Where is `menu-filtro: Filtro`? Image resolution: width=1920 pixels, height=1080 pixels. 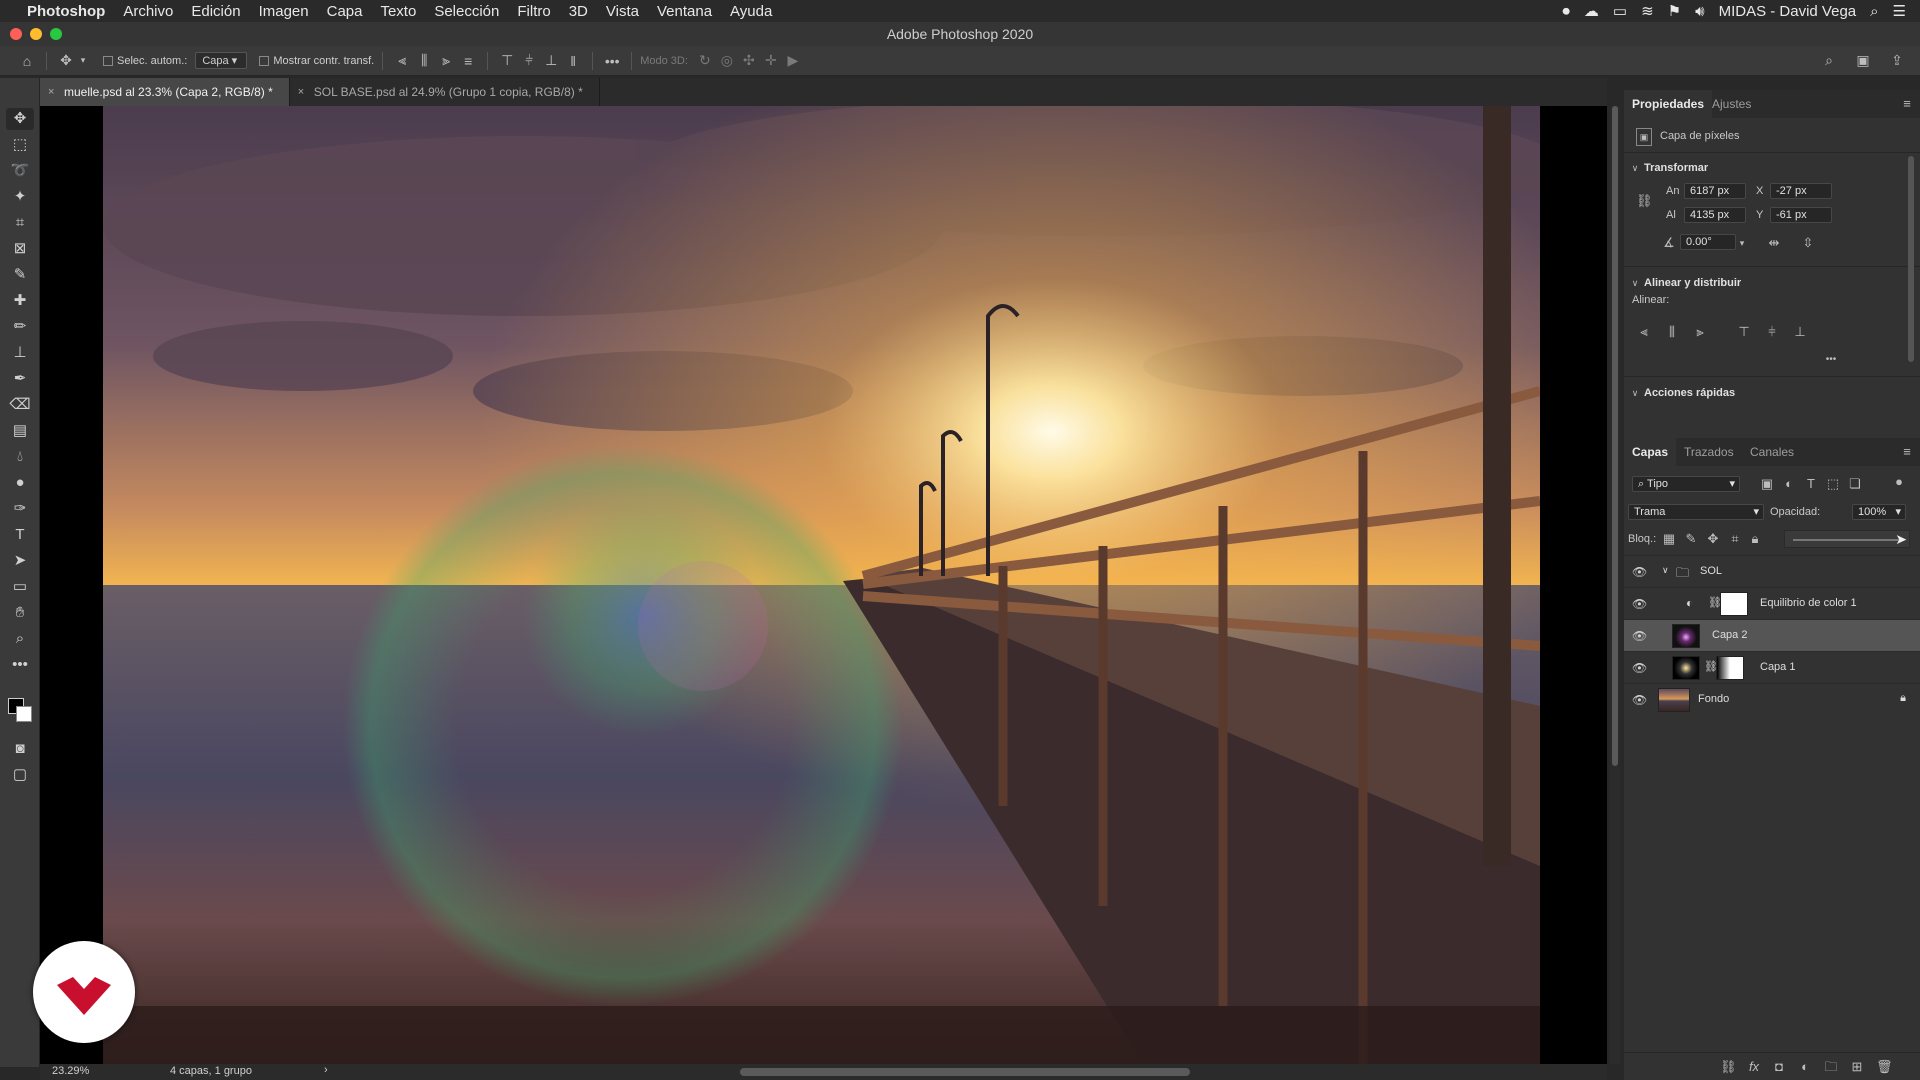 menu-filtro: Filtro is located at coordinates (533, 11).